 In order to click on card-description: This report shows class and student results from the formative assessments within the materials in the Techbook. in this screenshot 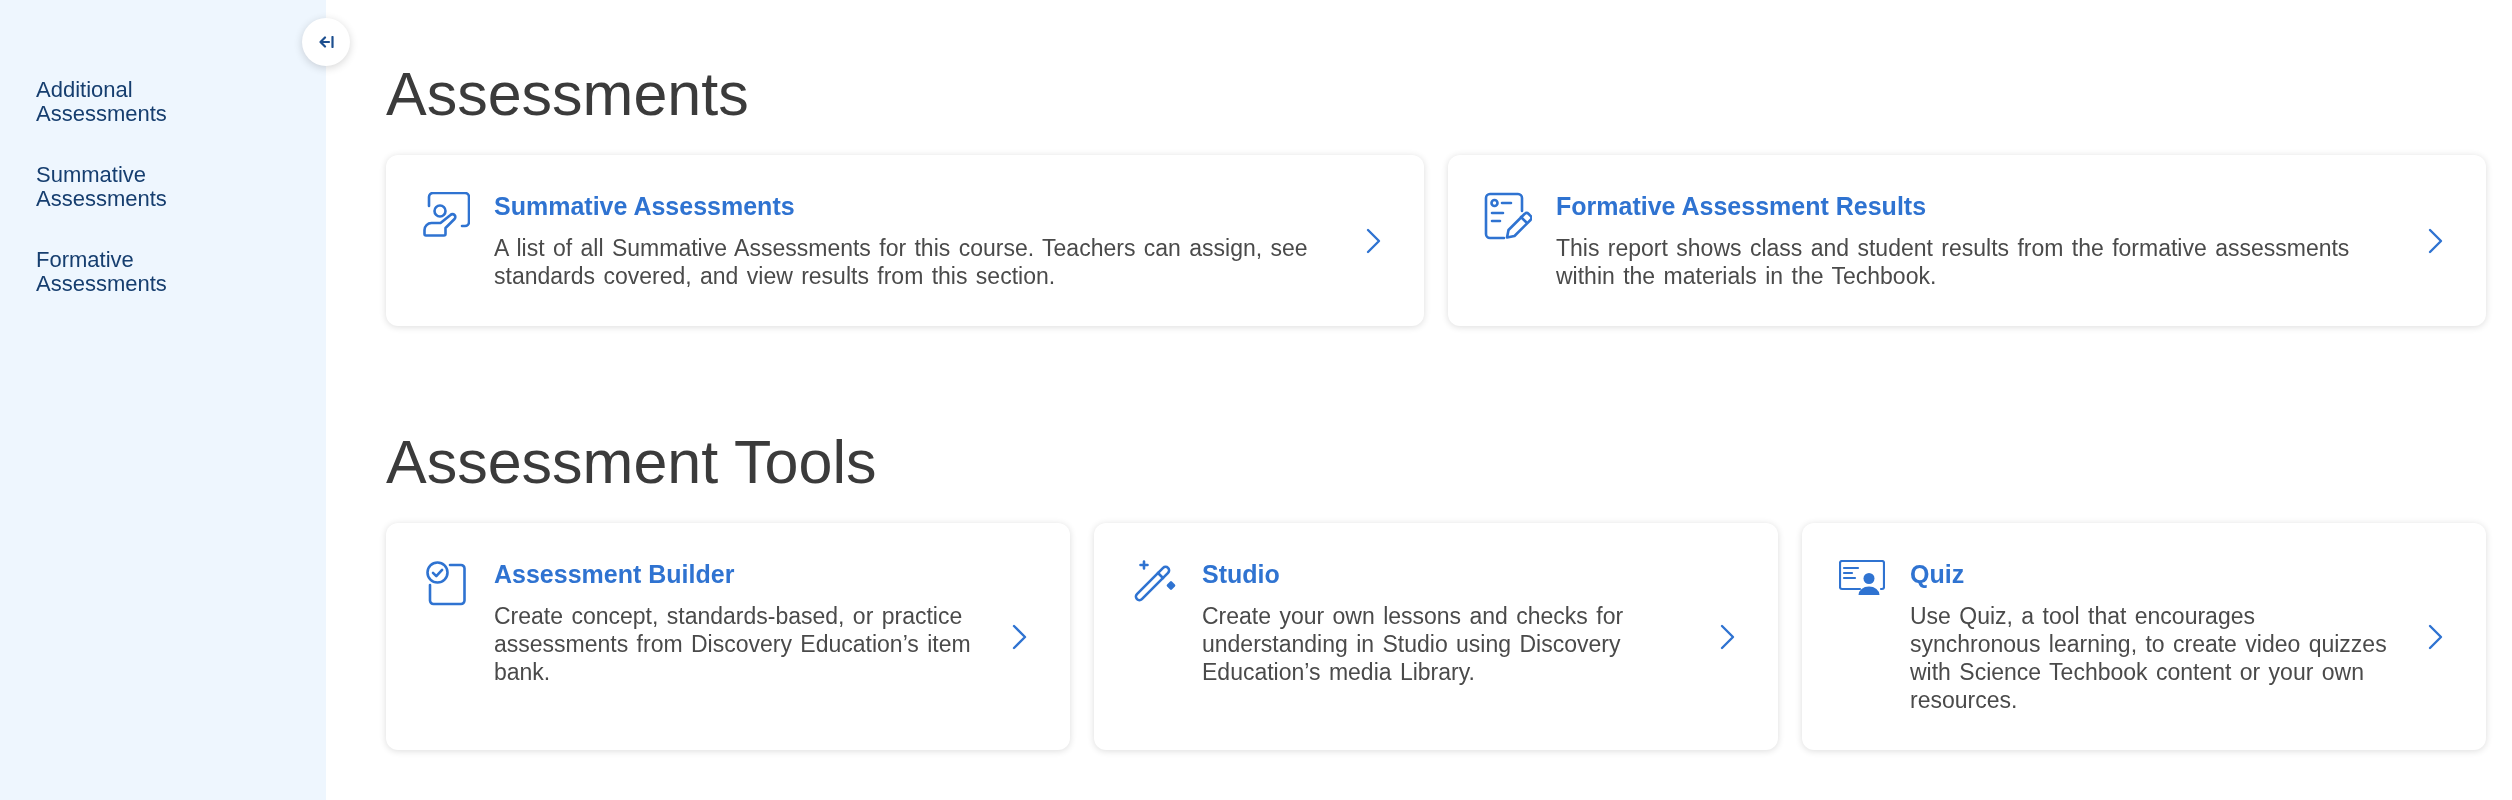, I will do `click(1953, 262)`.